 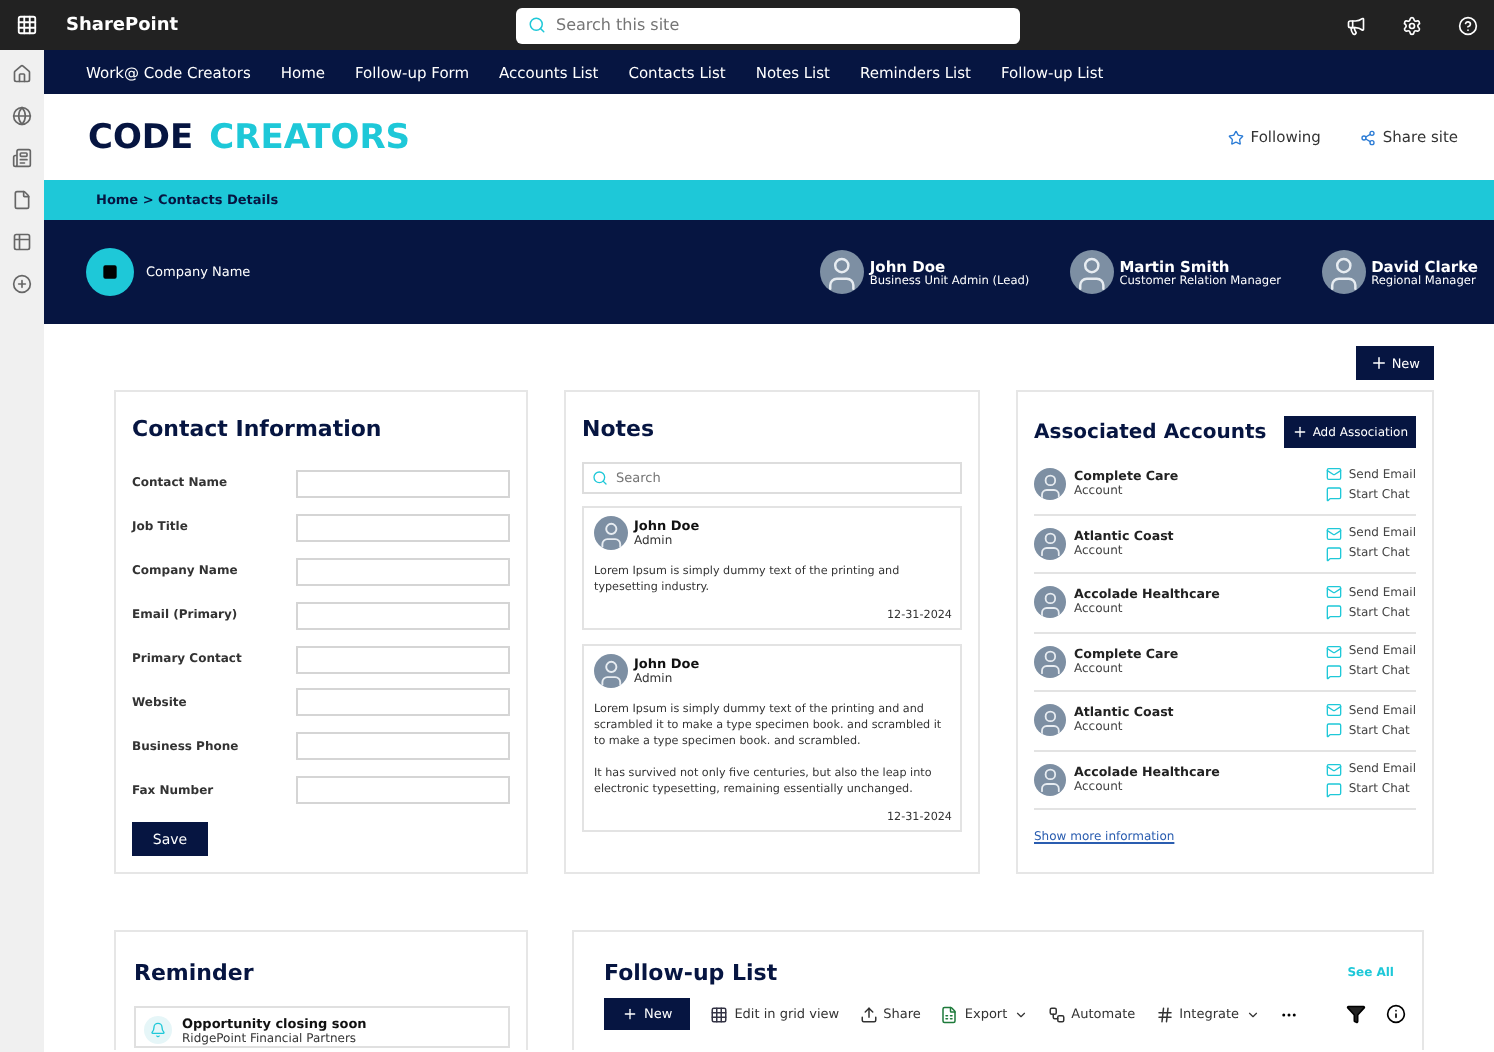 I want to click on add-icon, so click(x=22, y=284).